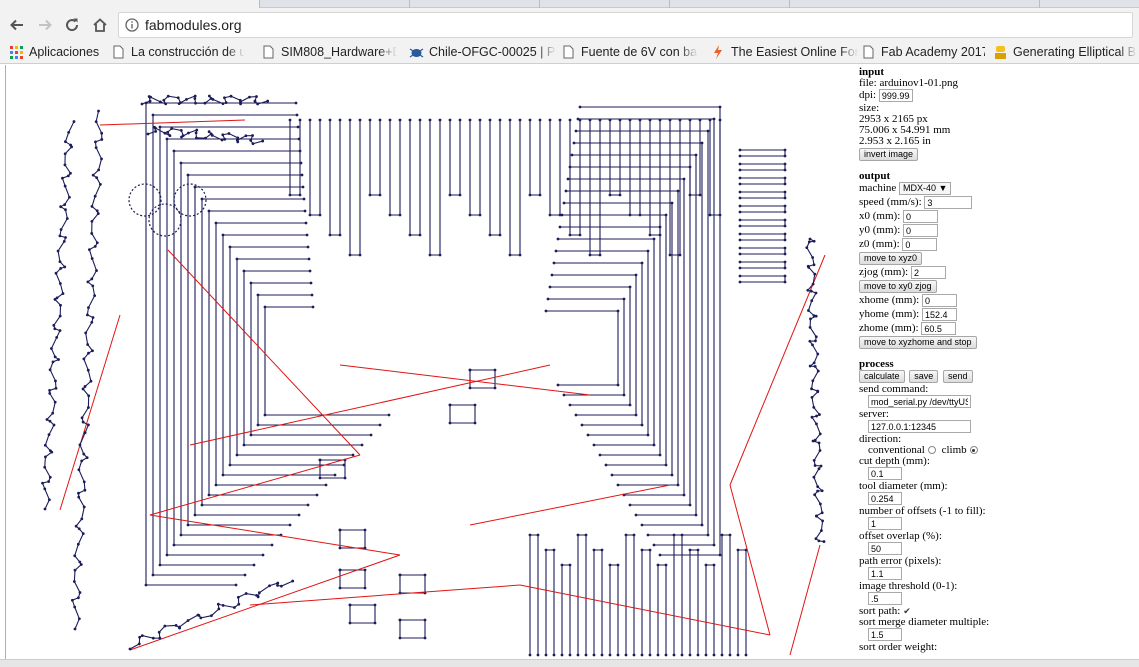 Image resolution: width=1139 pixels, height=667 pixels. I want to click on back-button, so click(17, 25).